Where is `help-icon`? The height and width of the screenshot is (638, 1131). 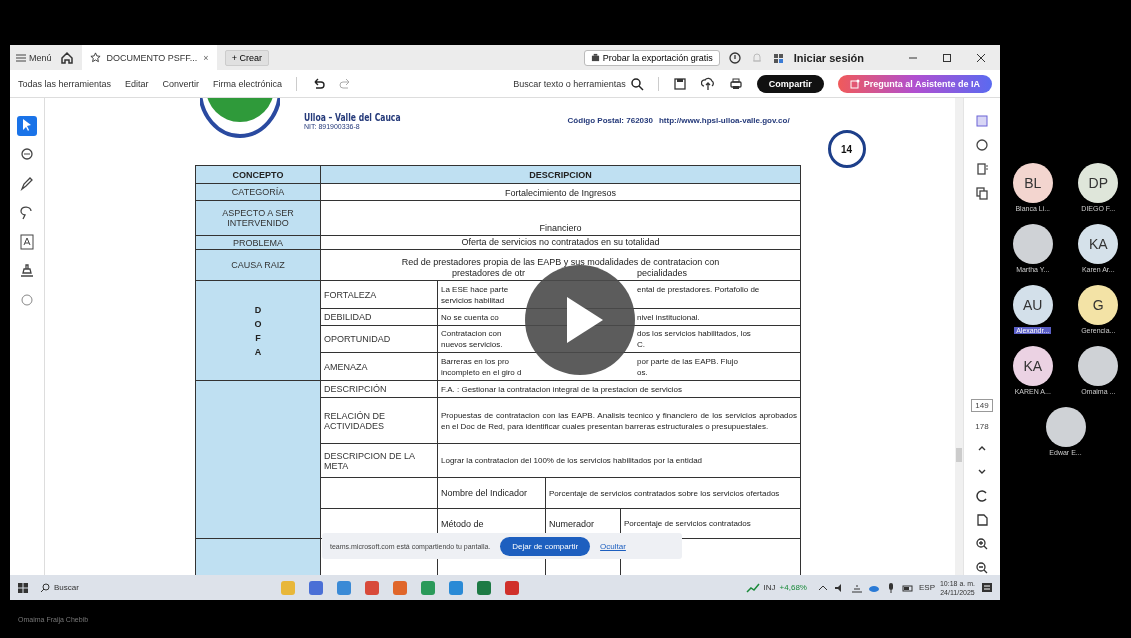
help-icon is located at coordinates (734, 57).